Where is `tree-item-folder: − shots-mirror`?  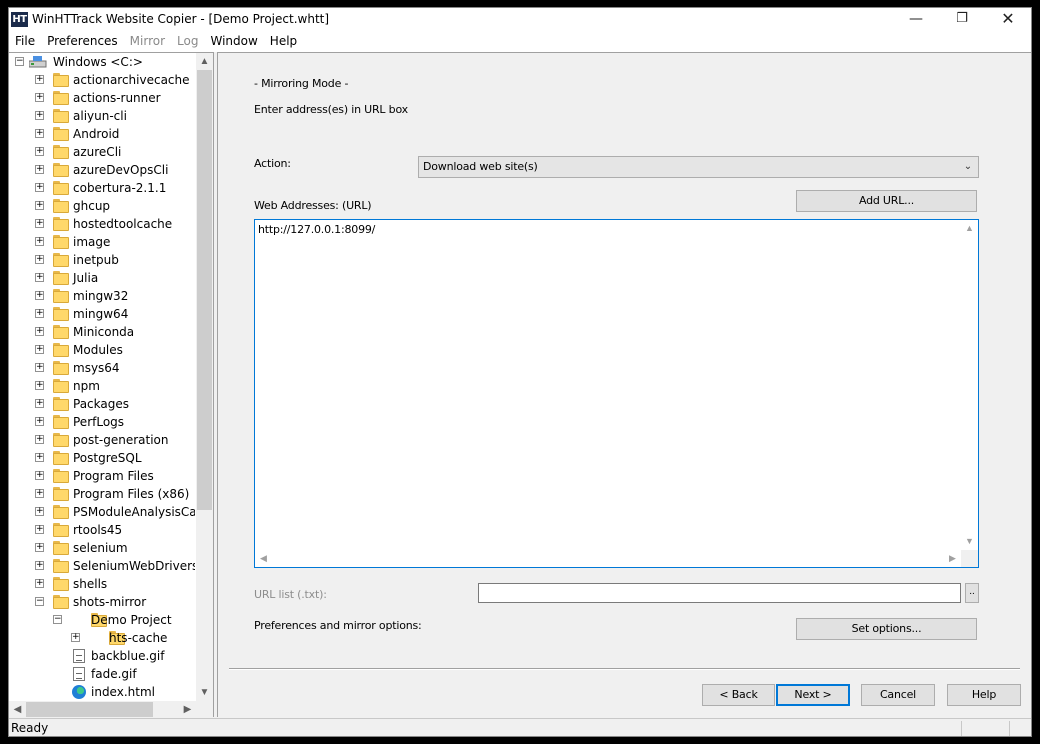 tree-item-folder: − shots-mirror is located at coordinates (102, 602).